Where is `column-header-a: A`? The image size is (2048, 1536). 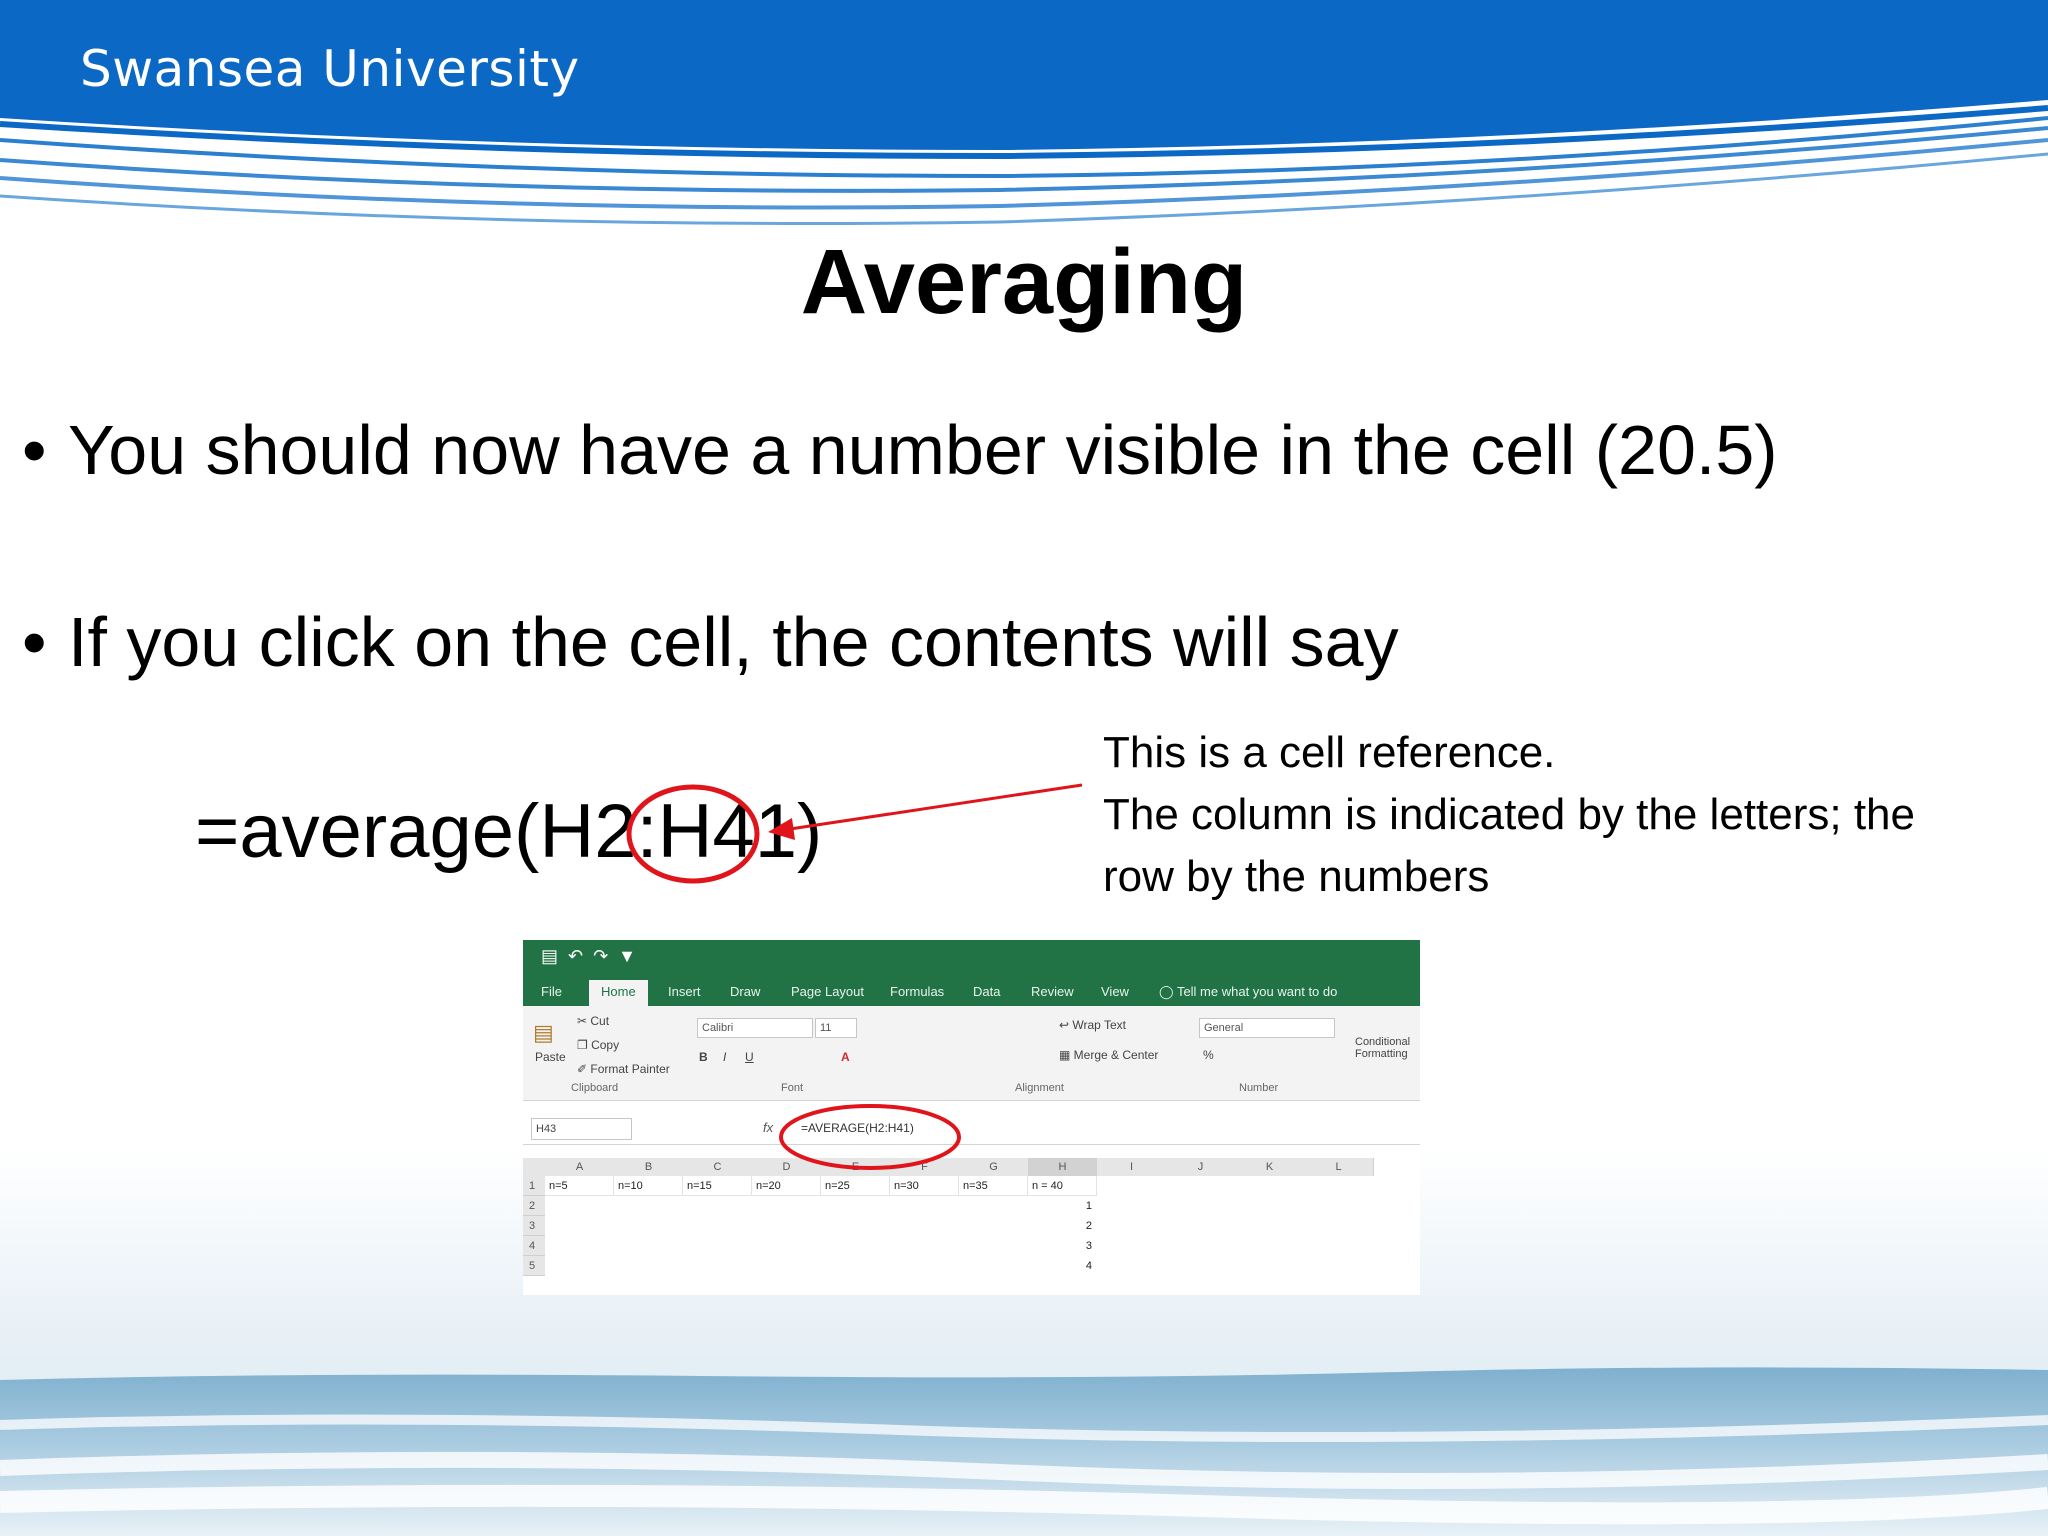 column-header-a: A is located at coordinates (580, 1167).